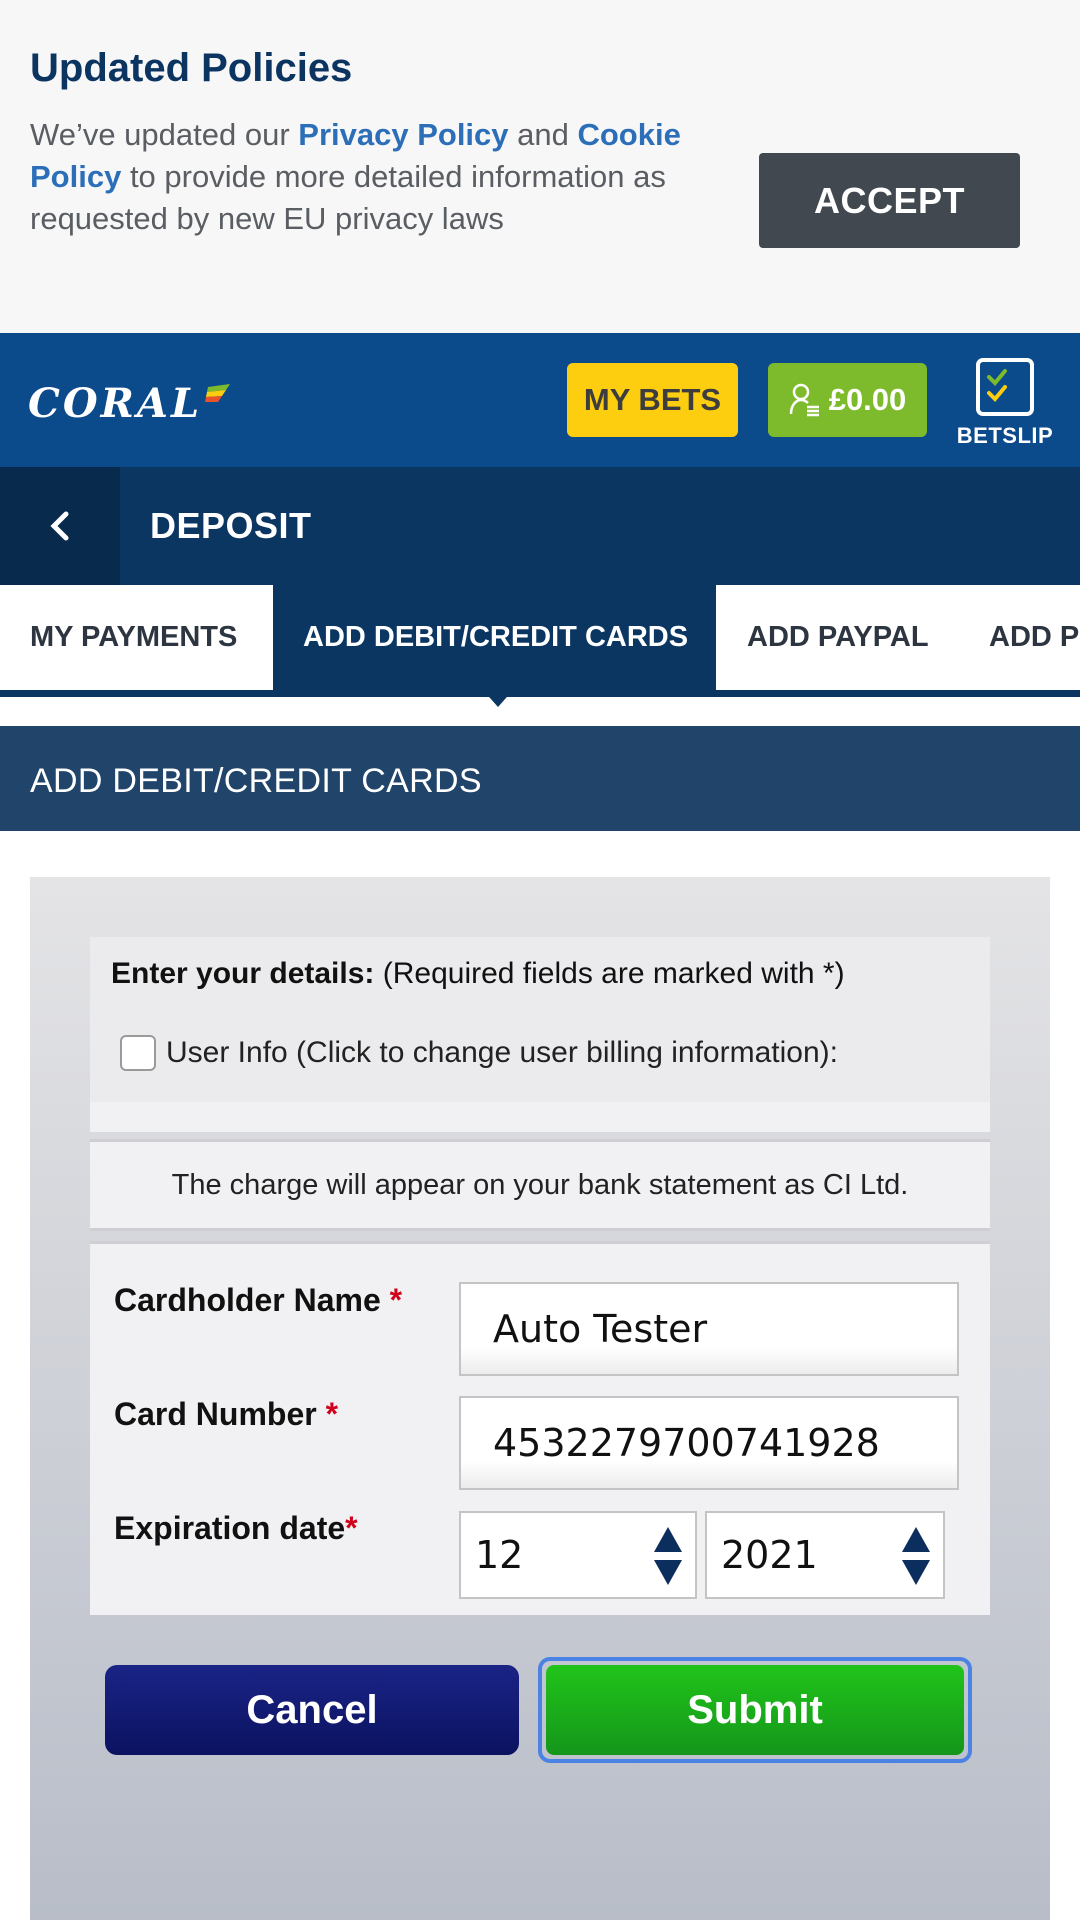  What do you see at coordinates (164, 134) in the screenshot?
I see `policy-text-prefix: We’ve updated our` at bounding box center [164, 134].